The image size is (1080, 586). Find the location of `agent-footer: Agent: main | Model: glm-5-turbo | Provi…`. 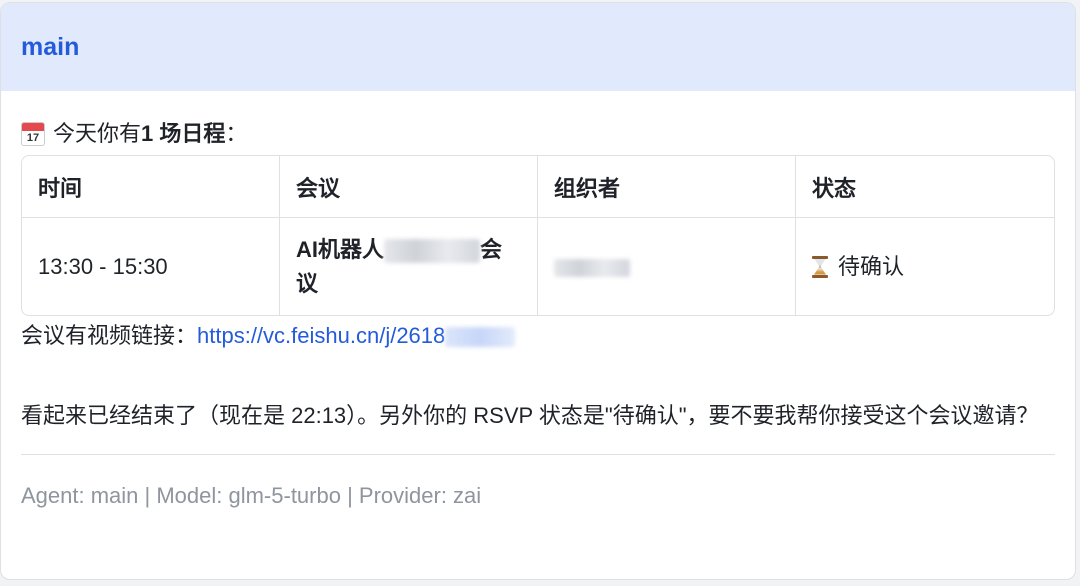

agent-footer: Agent: main | Model: glm-5-turbo | Provi… is located at coordinates (251, 495).